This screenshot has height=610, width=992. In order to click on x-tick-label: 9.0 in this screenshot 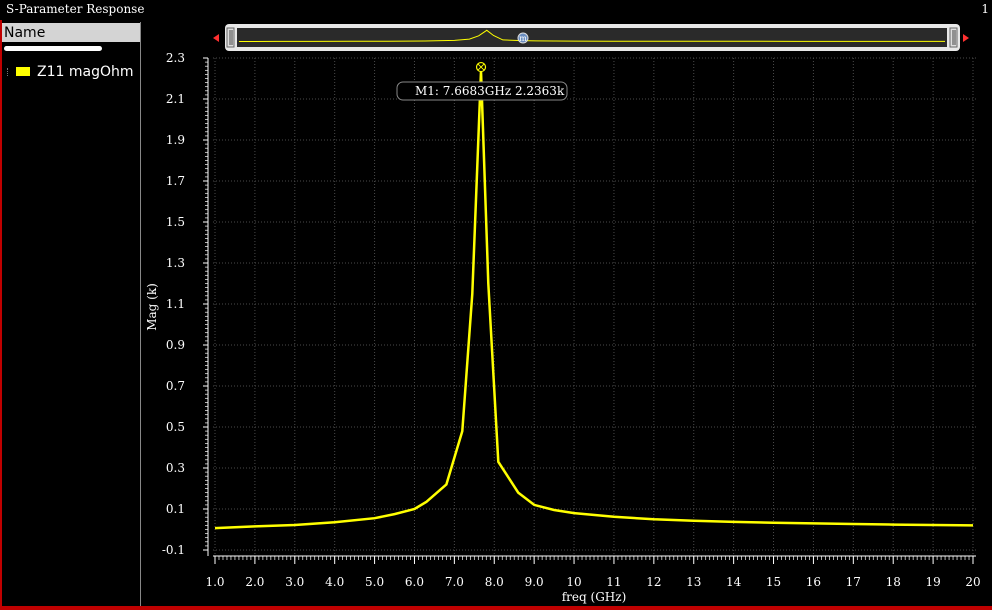, I will do `click(534, 582)`.